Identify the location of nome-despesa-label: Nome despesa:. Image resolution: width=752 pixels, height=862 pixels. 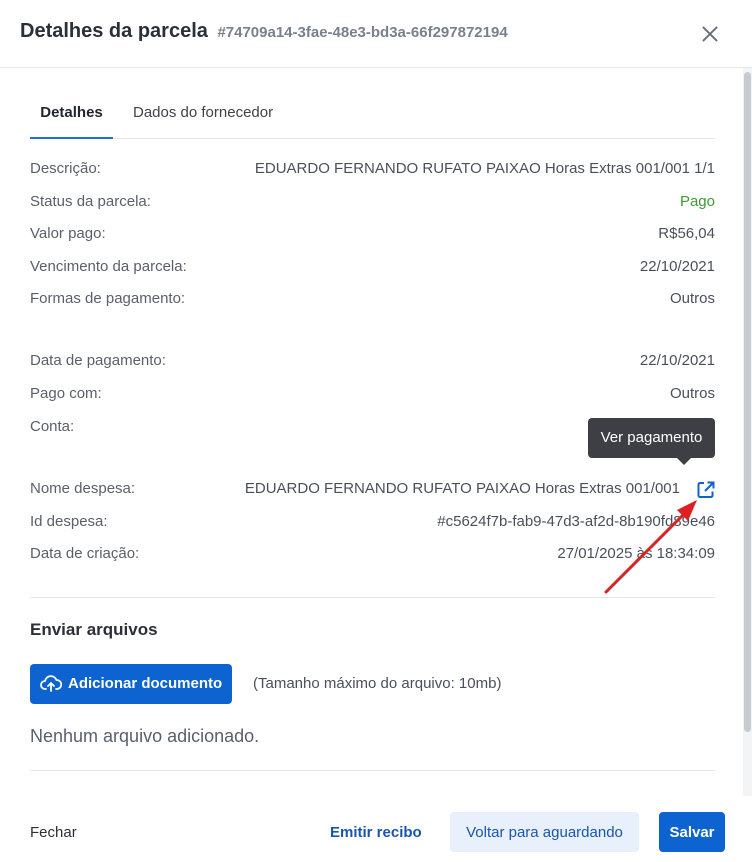
(83, 488).